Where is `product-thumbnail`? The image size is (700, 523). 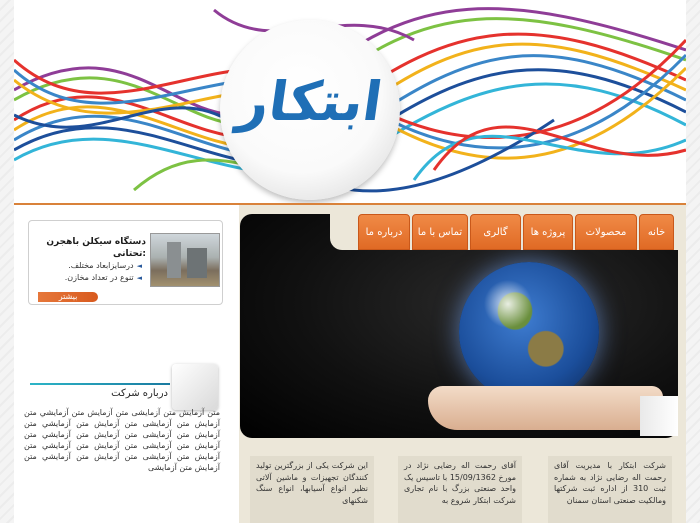
product-thumbnail is located at coordinates (185, 260).